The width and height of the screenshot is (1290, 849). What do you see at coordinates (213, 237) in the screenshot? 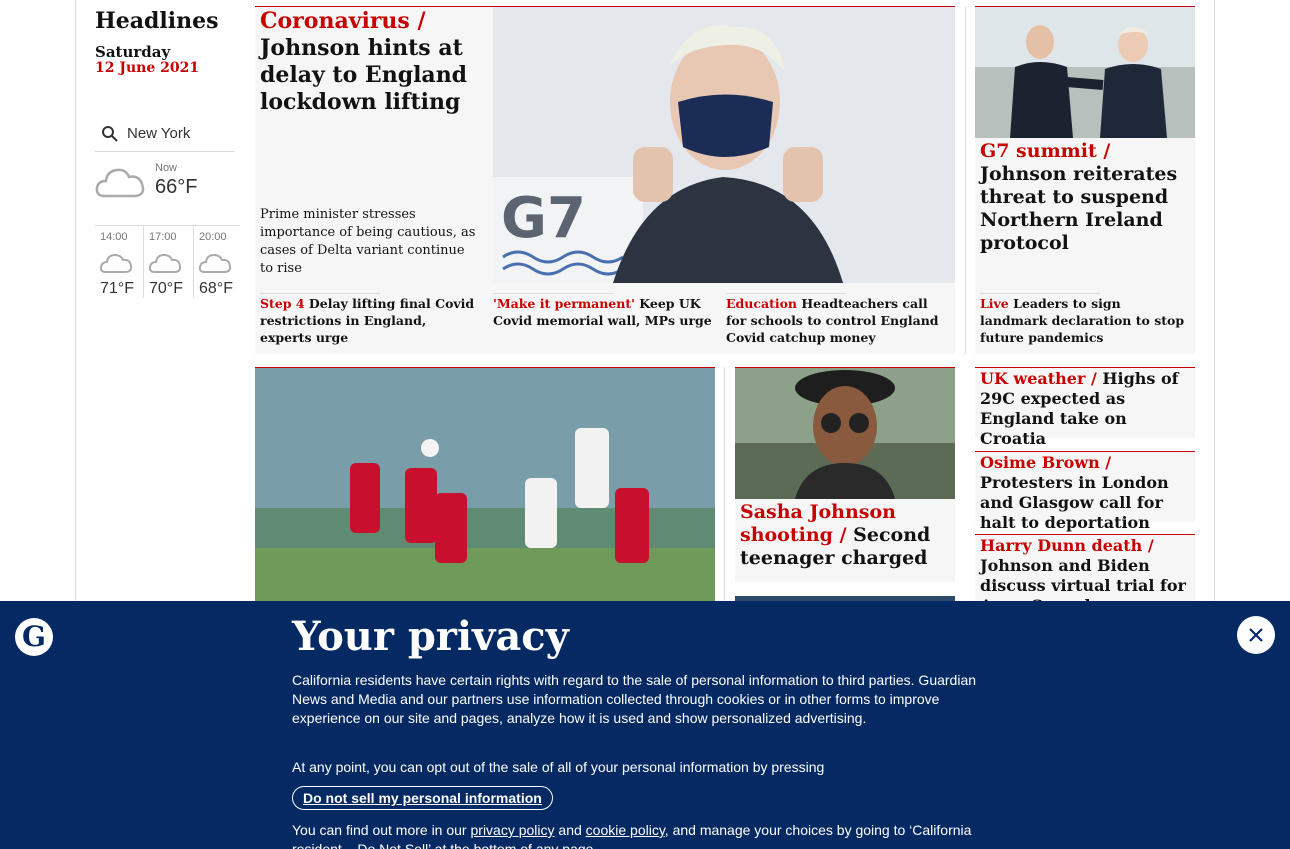
I see `forecast-time: 20:00` at bounding box center [213, 237].